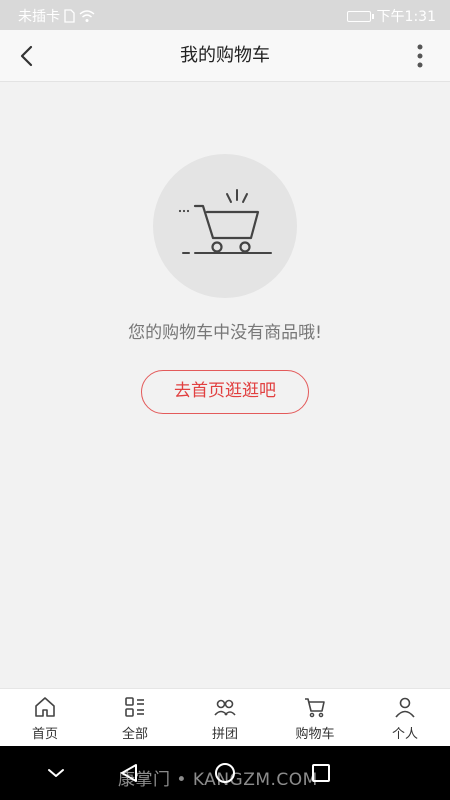 Image resolution: width=450 pixels, height=800 pixels. I want to click on home-icon, so click(45, 707).